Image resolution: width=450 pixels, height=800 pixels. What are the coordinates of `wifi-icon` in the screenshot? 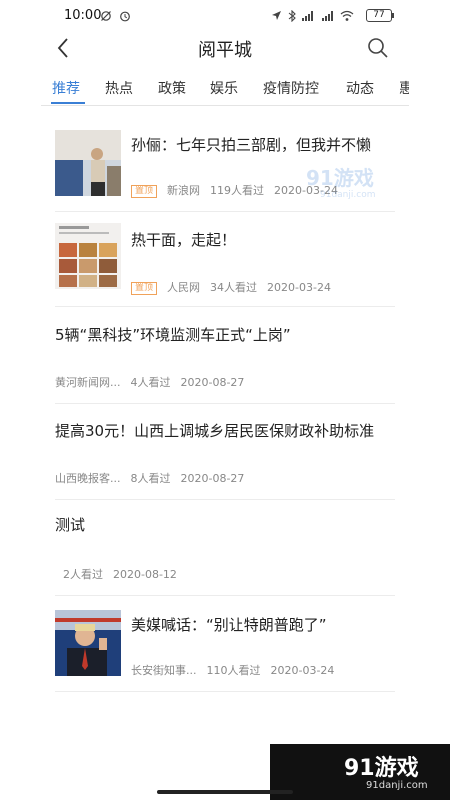 It's located at (347, 15).